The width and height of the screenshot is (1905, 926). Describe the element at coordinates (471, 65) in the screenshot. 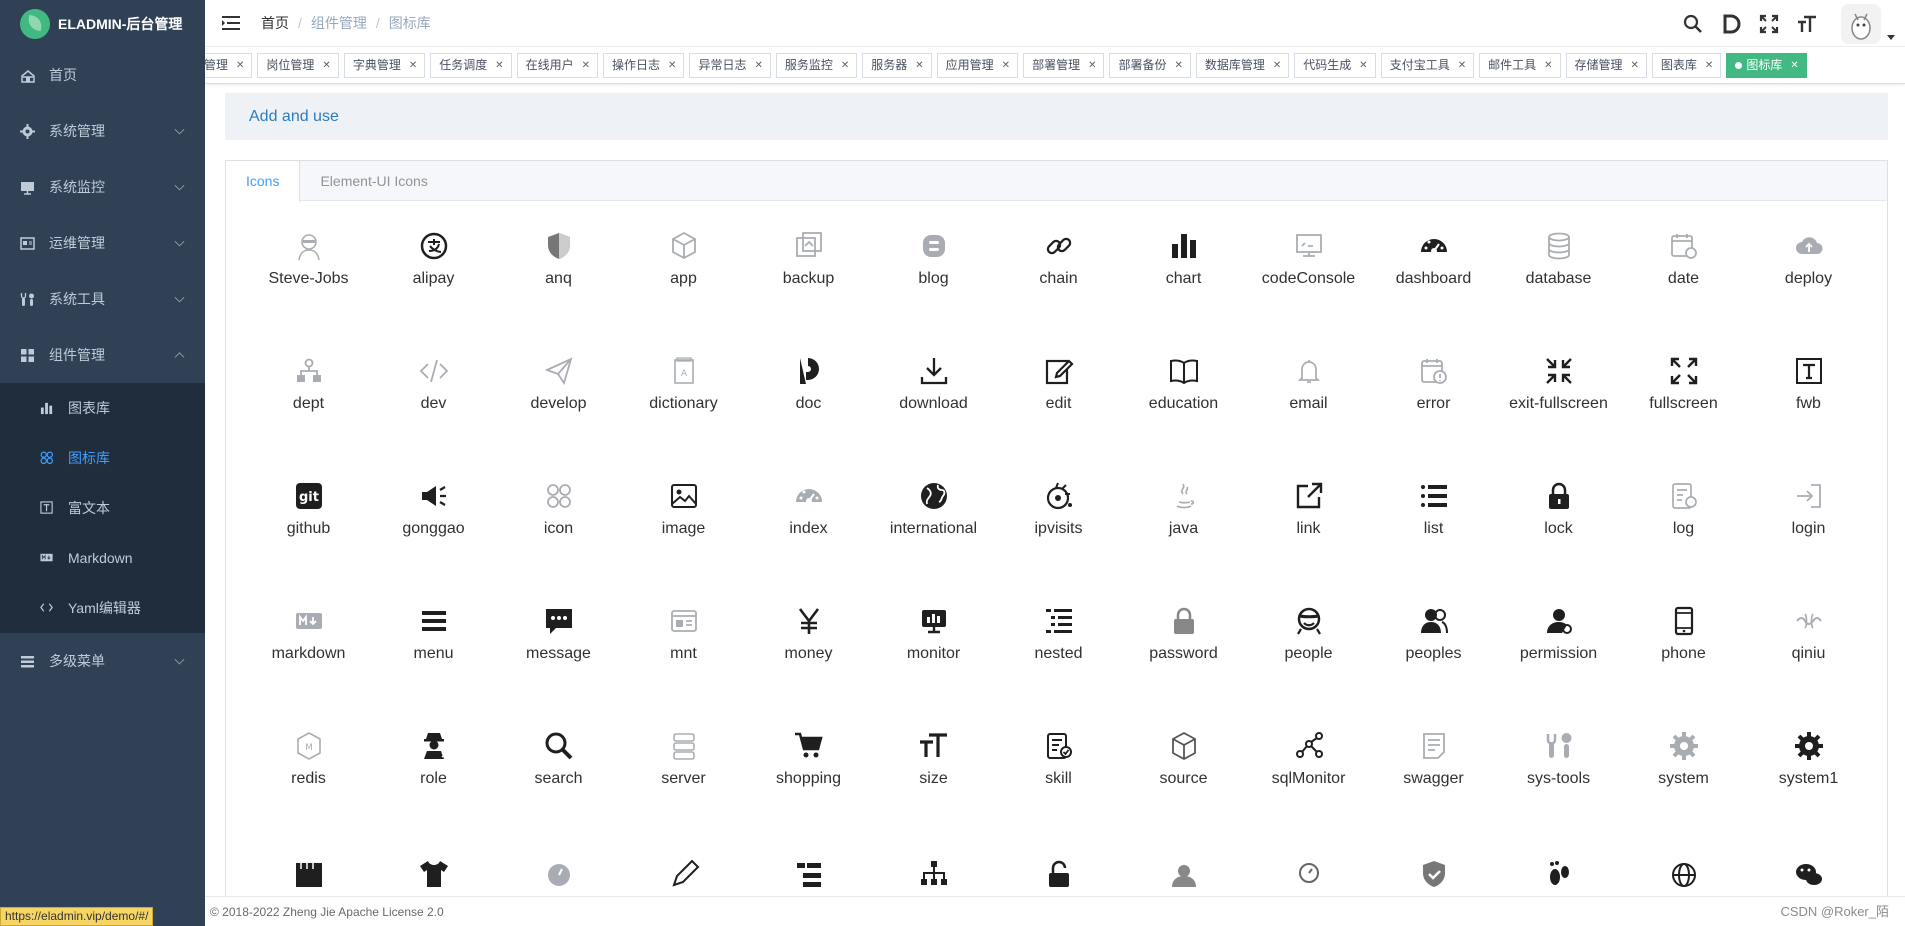

I see `tag-4: 任务调度 ✕` at that location.